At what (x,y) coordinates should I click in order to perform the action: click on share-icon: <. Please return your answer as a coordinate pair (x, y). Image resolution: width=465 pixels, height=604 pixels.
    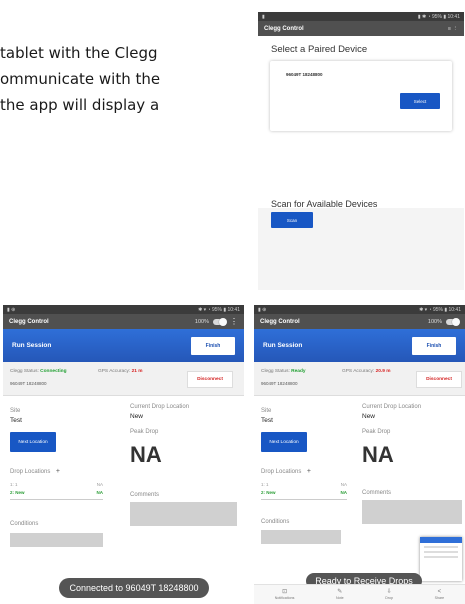
    Looking at the image, I should click on (439, 592).